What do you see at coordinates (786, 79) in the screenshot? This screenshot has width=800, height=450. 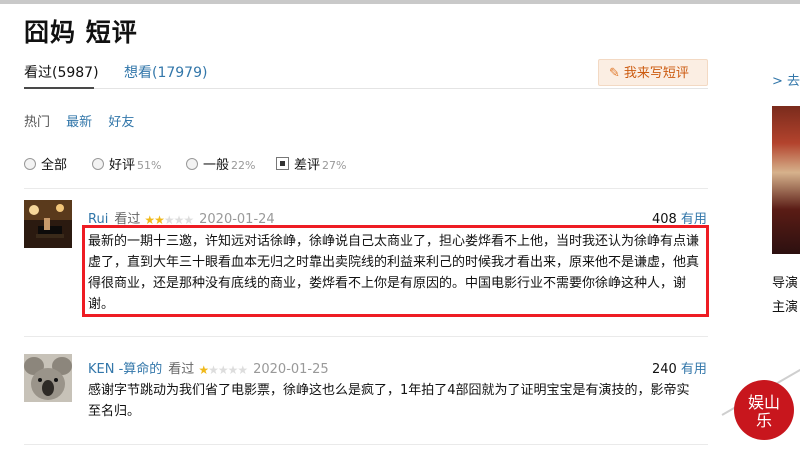 I see `sidebar-link: > 去` at bounding box center [786, 79].